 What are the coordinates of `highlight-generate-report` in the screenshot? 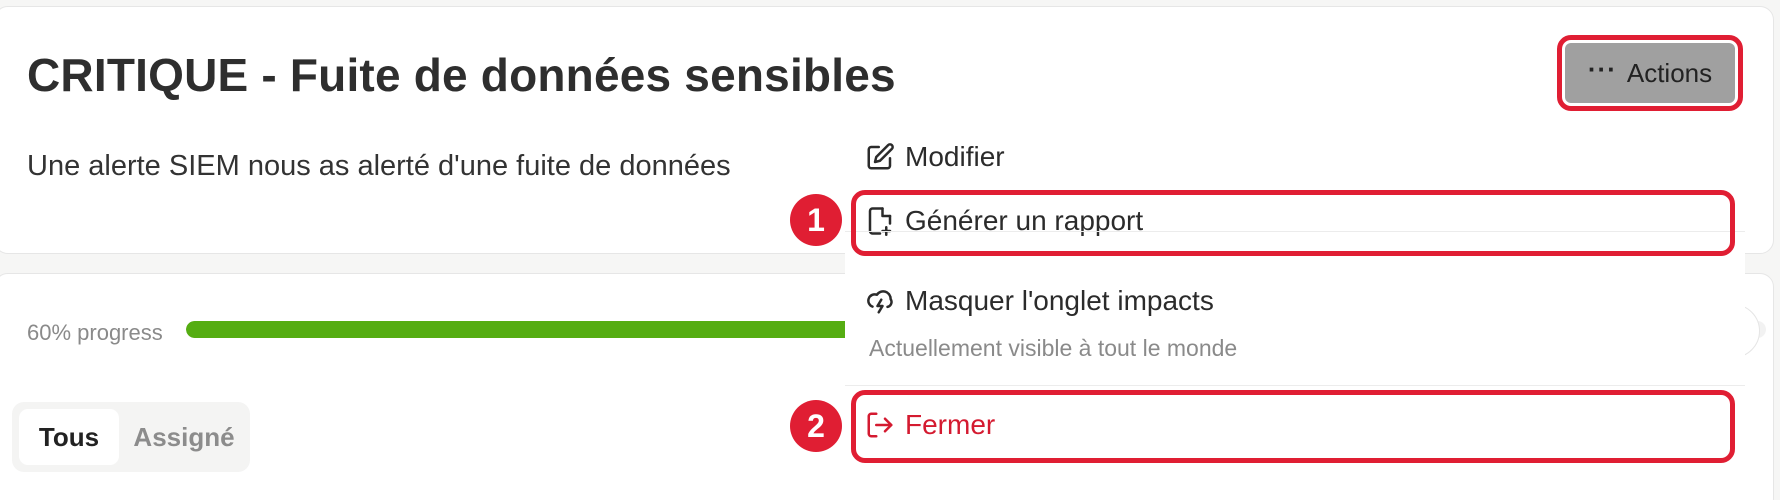 It's located at (1293, 223).